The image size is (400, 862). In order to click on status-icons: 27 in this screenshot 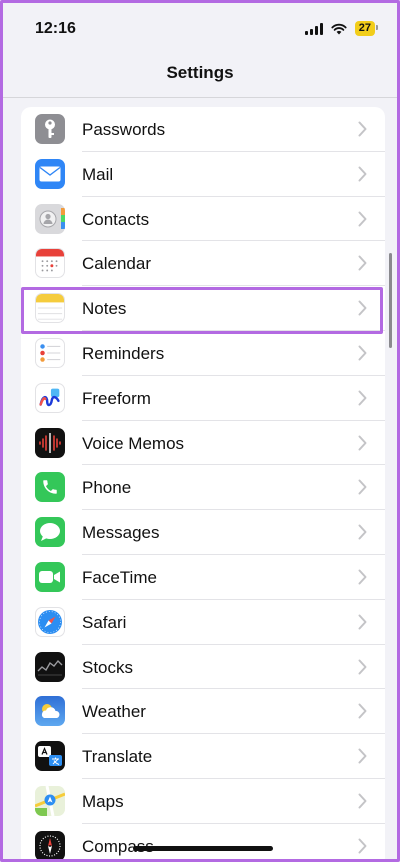, I will do `click(341, 28)`.